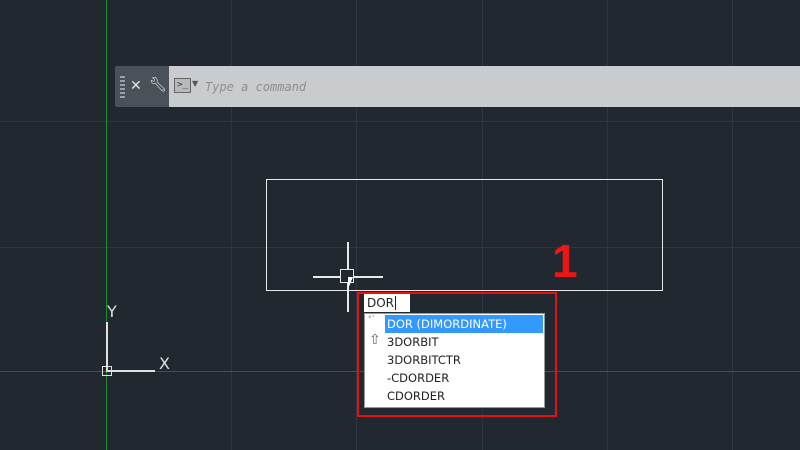 Image resolution: width=800 pixels, height=450 pixels. I want to click on dimordinate-icon: °˟, so click(371, 319).